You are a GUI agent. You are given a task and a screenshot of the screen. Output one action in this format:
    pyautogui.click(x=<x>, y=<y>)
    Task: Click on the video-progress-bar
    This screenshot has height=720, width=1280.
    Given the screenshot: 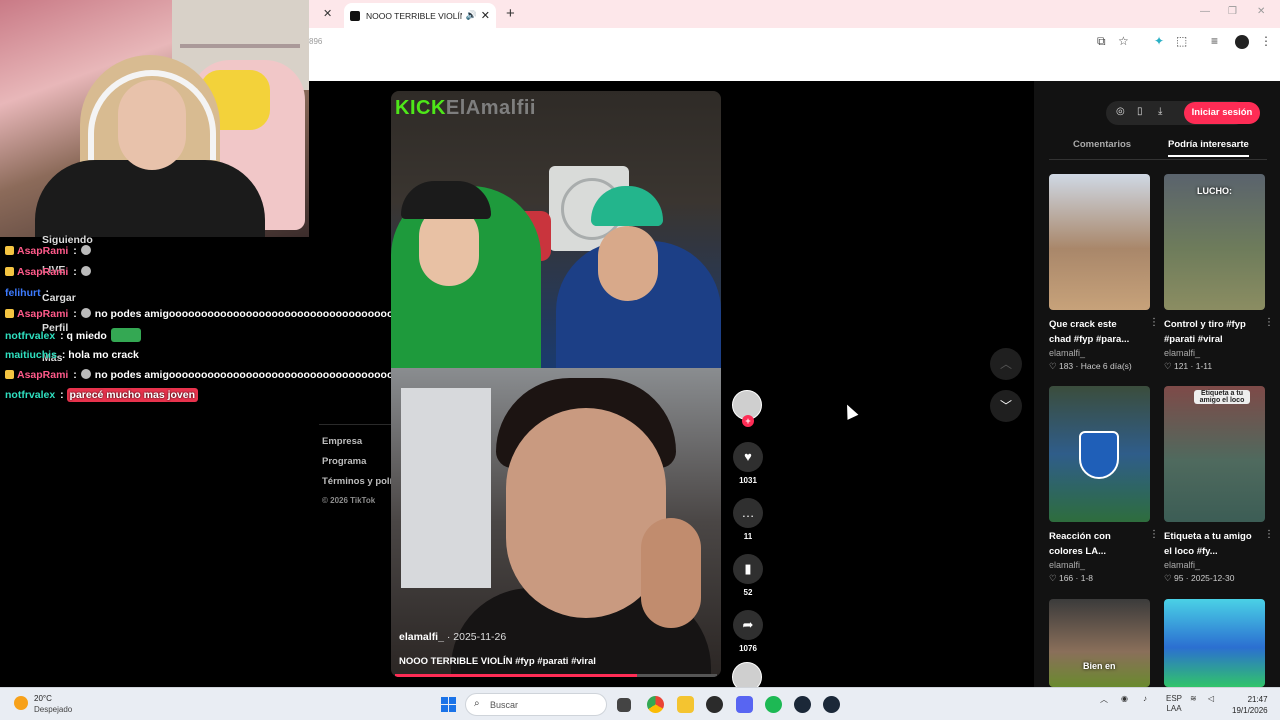 What is the action you would take?
    pyautogui.click(x=556, y=675)
    